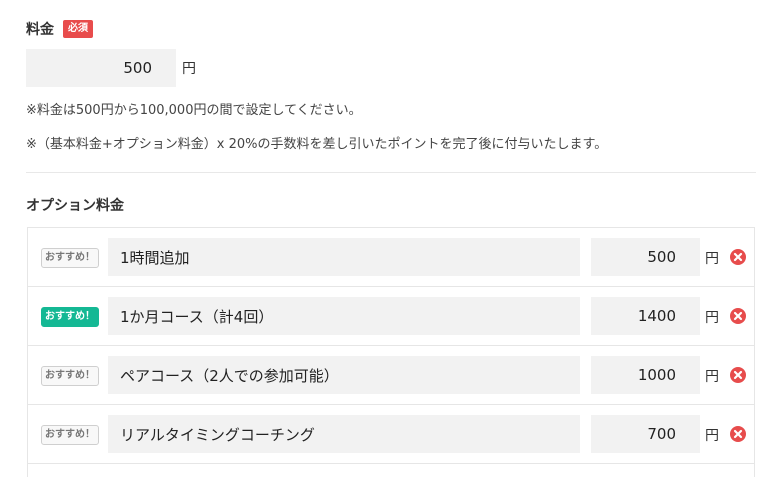  Describe the element at coordinates (391, 172) in the screenshot. I see `section-divider` at that location.